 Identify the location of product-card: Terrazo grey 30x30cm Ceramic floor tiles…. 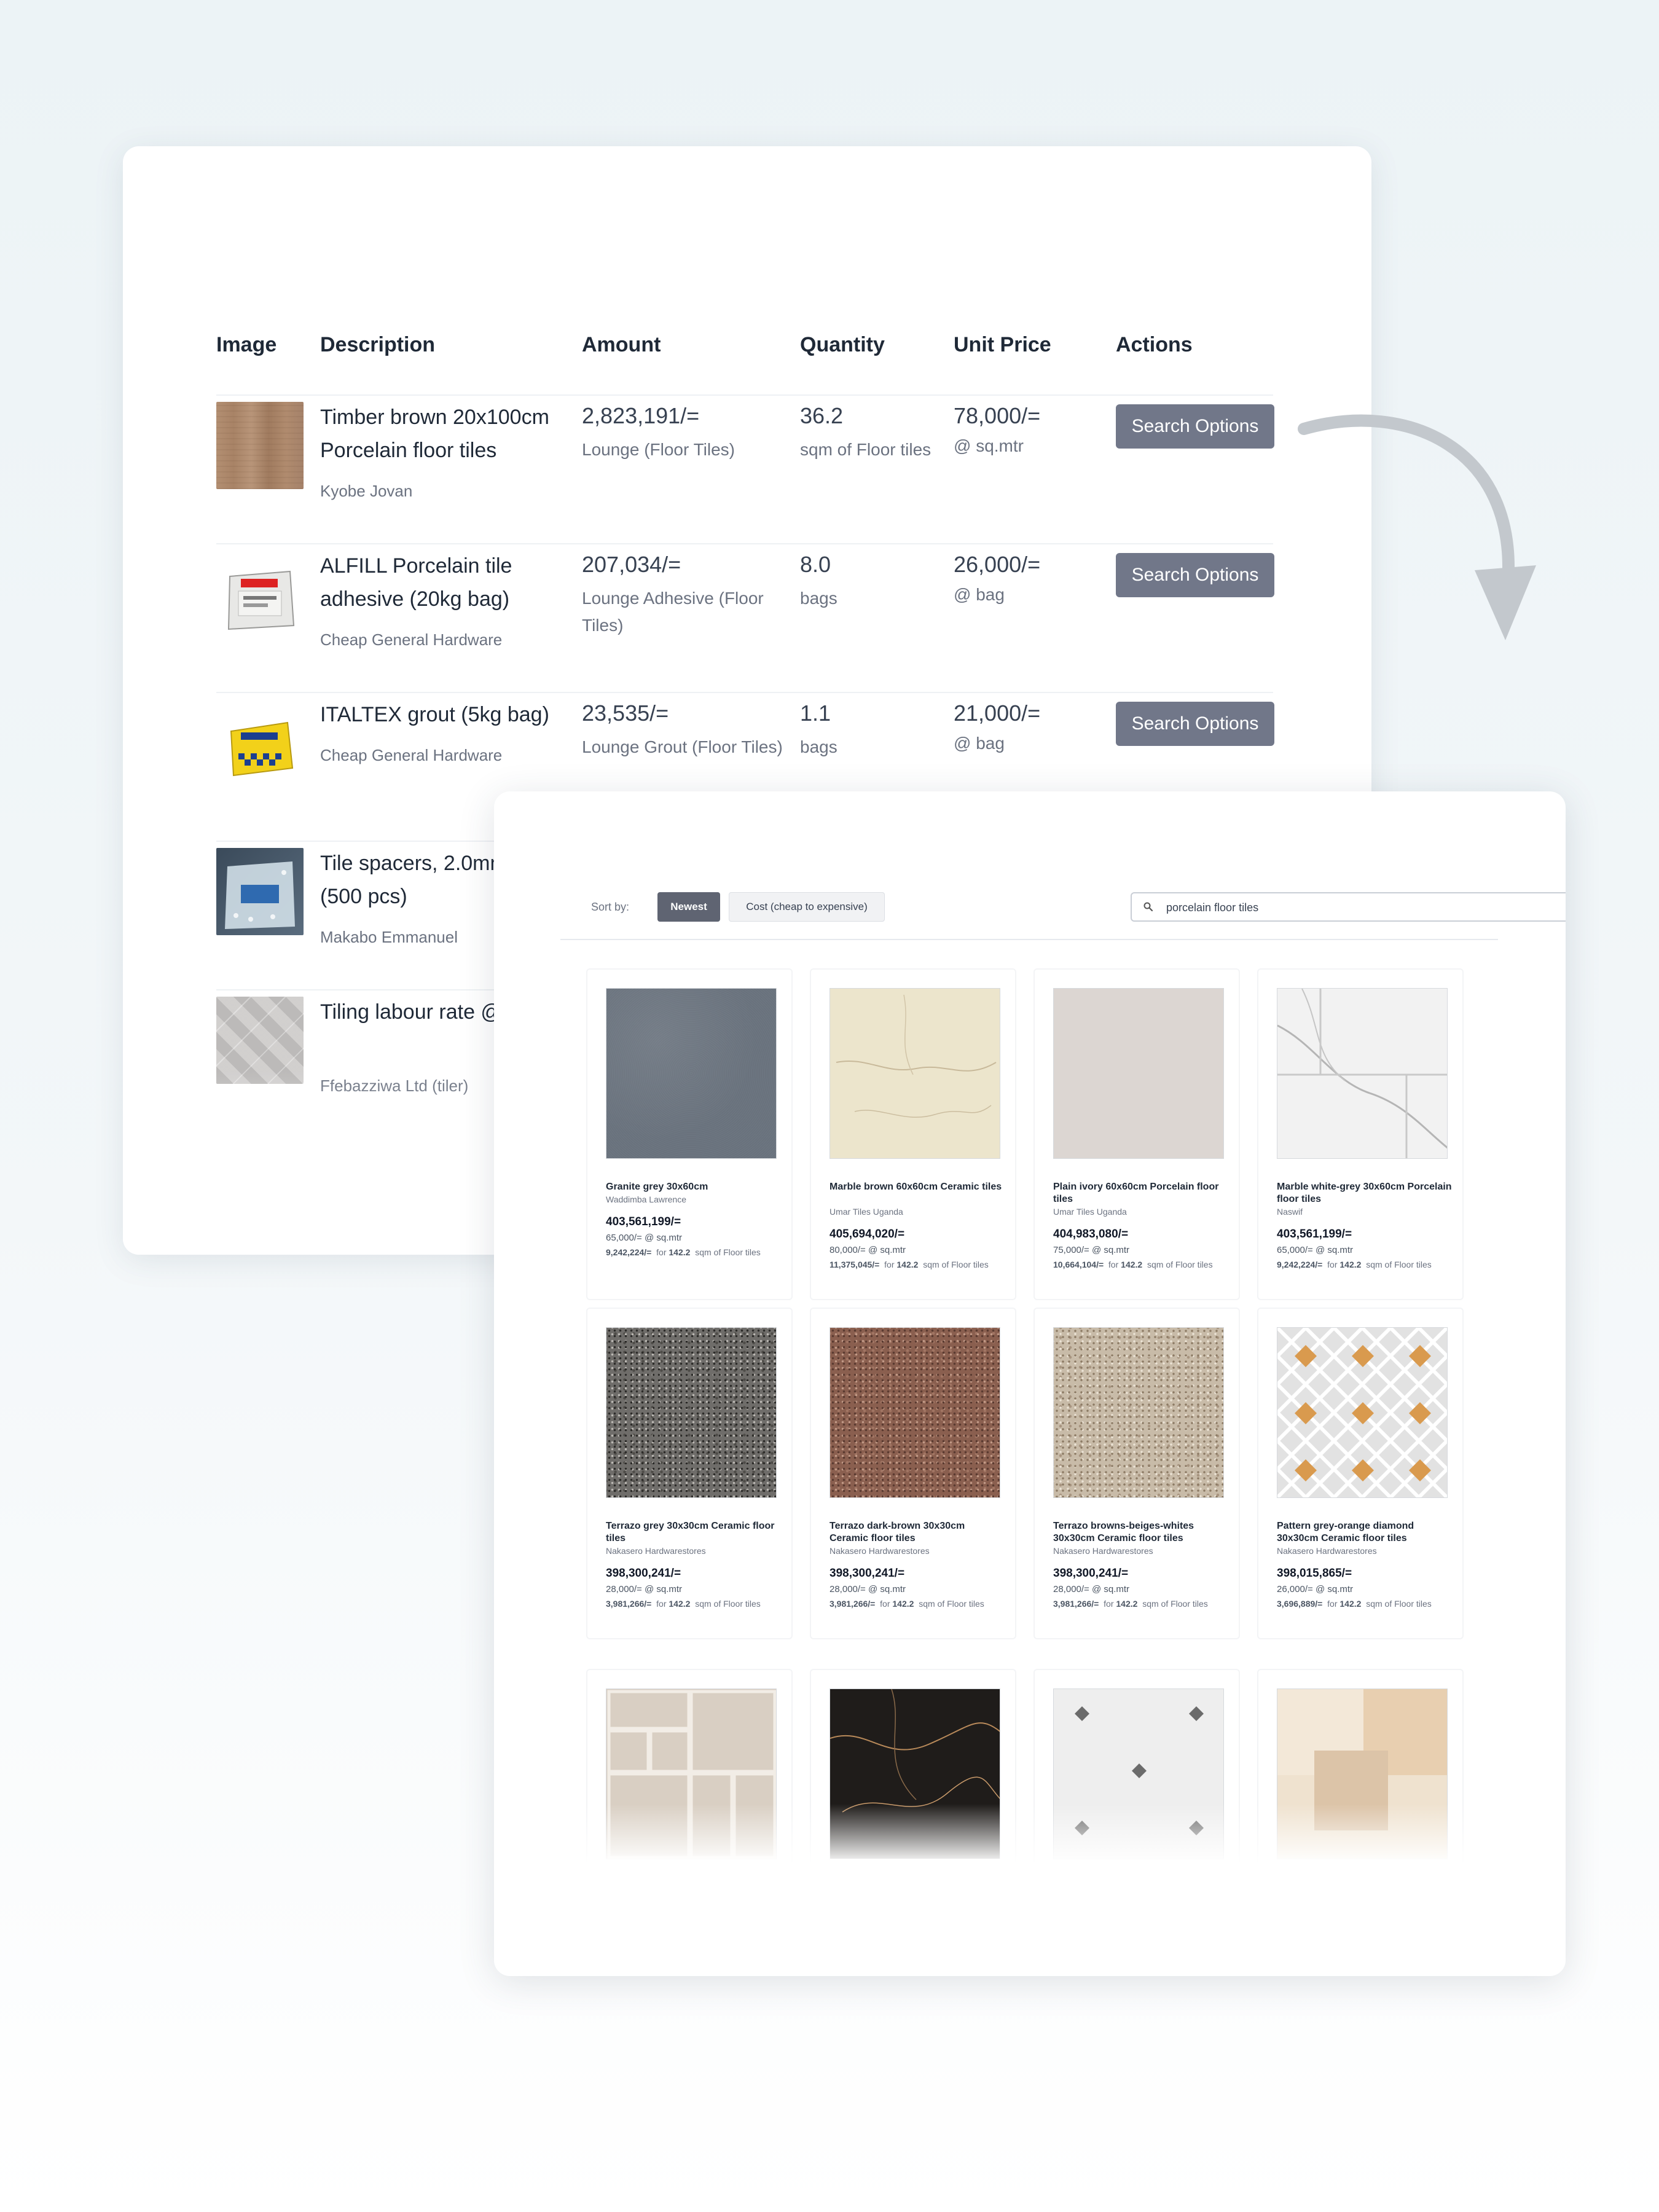
(689, 1473).